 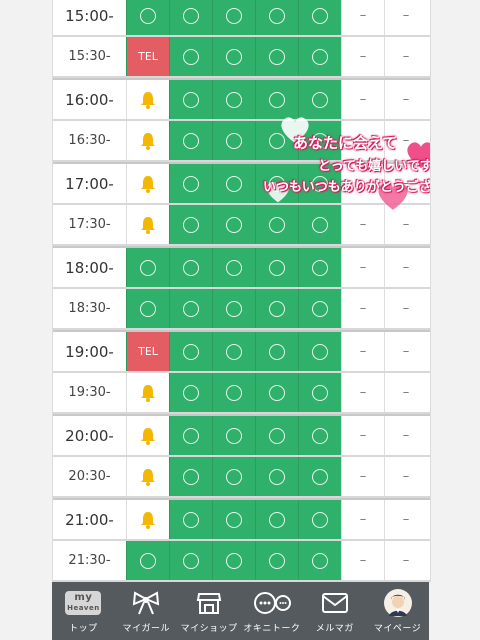 What do you see at coordinates (83, 629) in the screenshot?
I see `tab-label: トップ` at bounding box center [83, 629].